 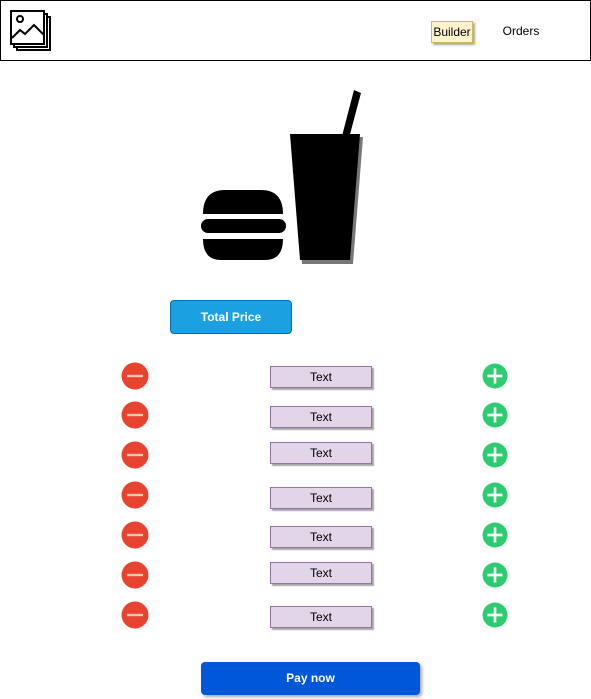 What do you see at coordinates (231, 317) in the screenshot?
I see `total-price-button: Total Price` at bounding box center [231, 317].